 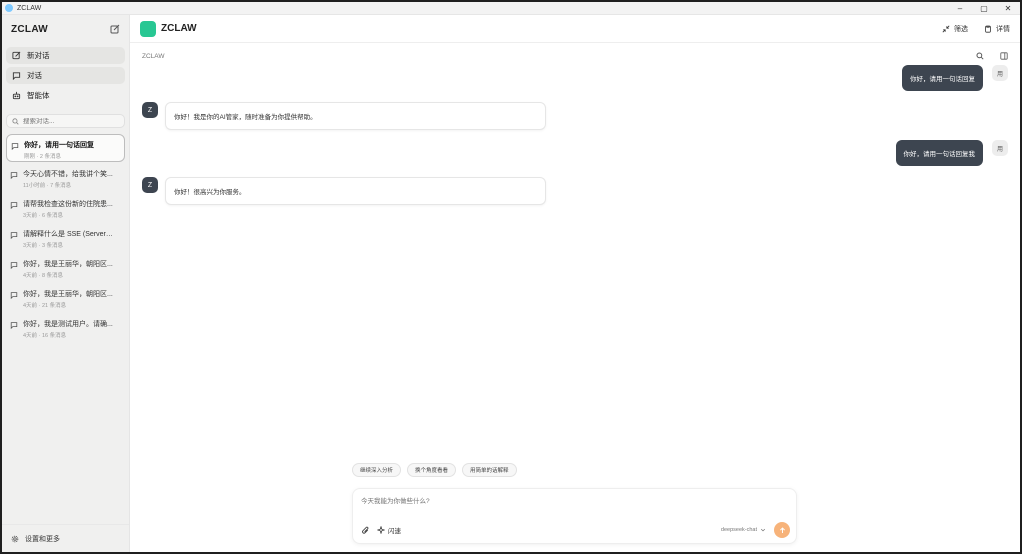 I want to click on bot-message: Z 你好！很高兴为你服务。, so click(x=344, y=191).